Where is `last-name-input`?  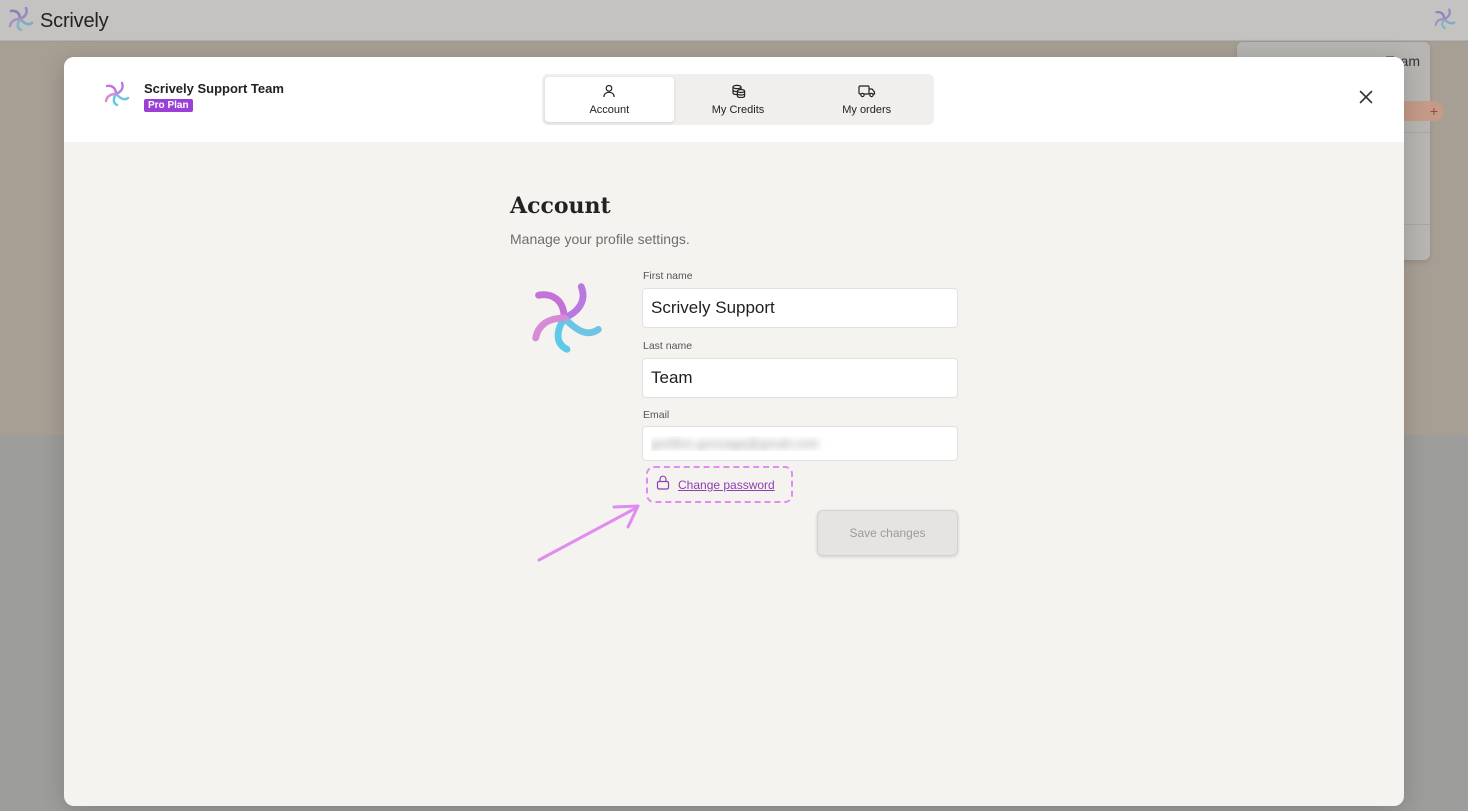
last-name-input is located at coordinates (800, 378).